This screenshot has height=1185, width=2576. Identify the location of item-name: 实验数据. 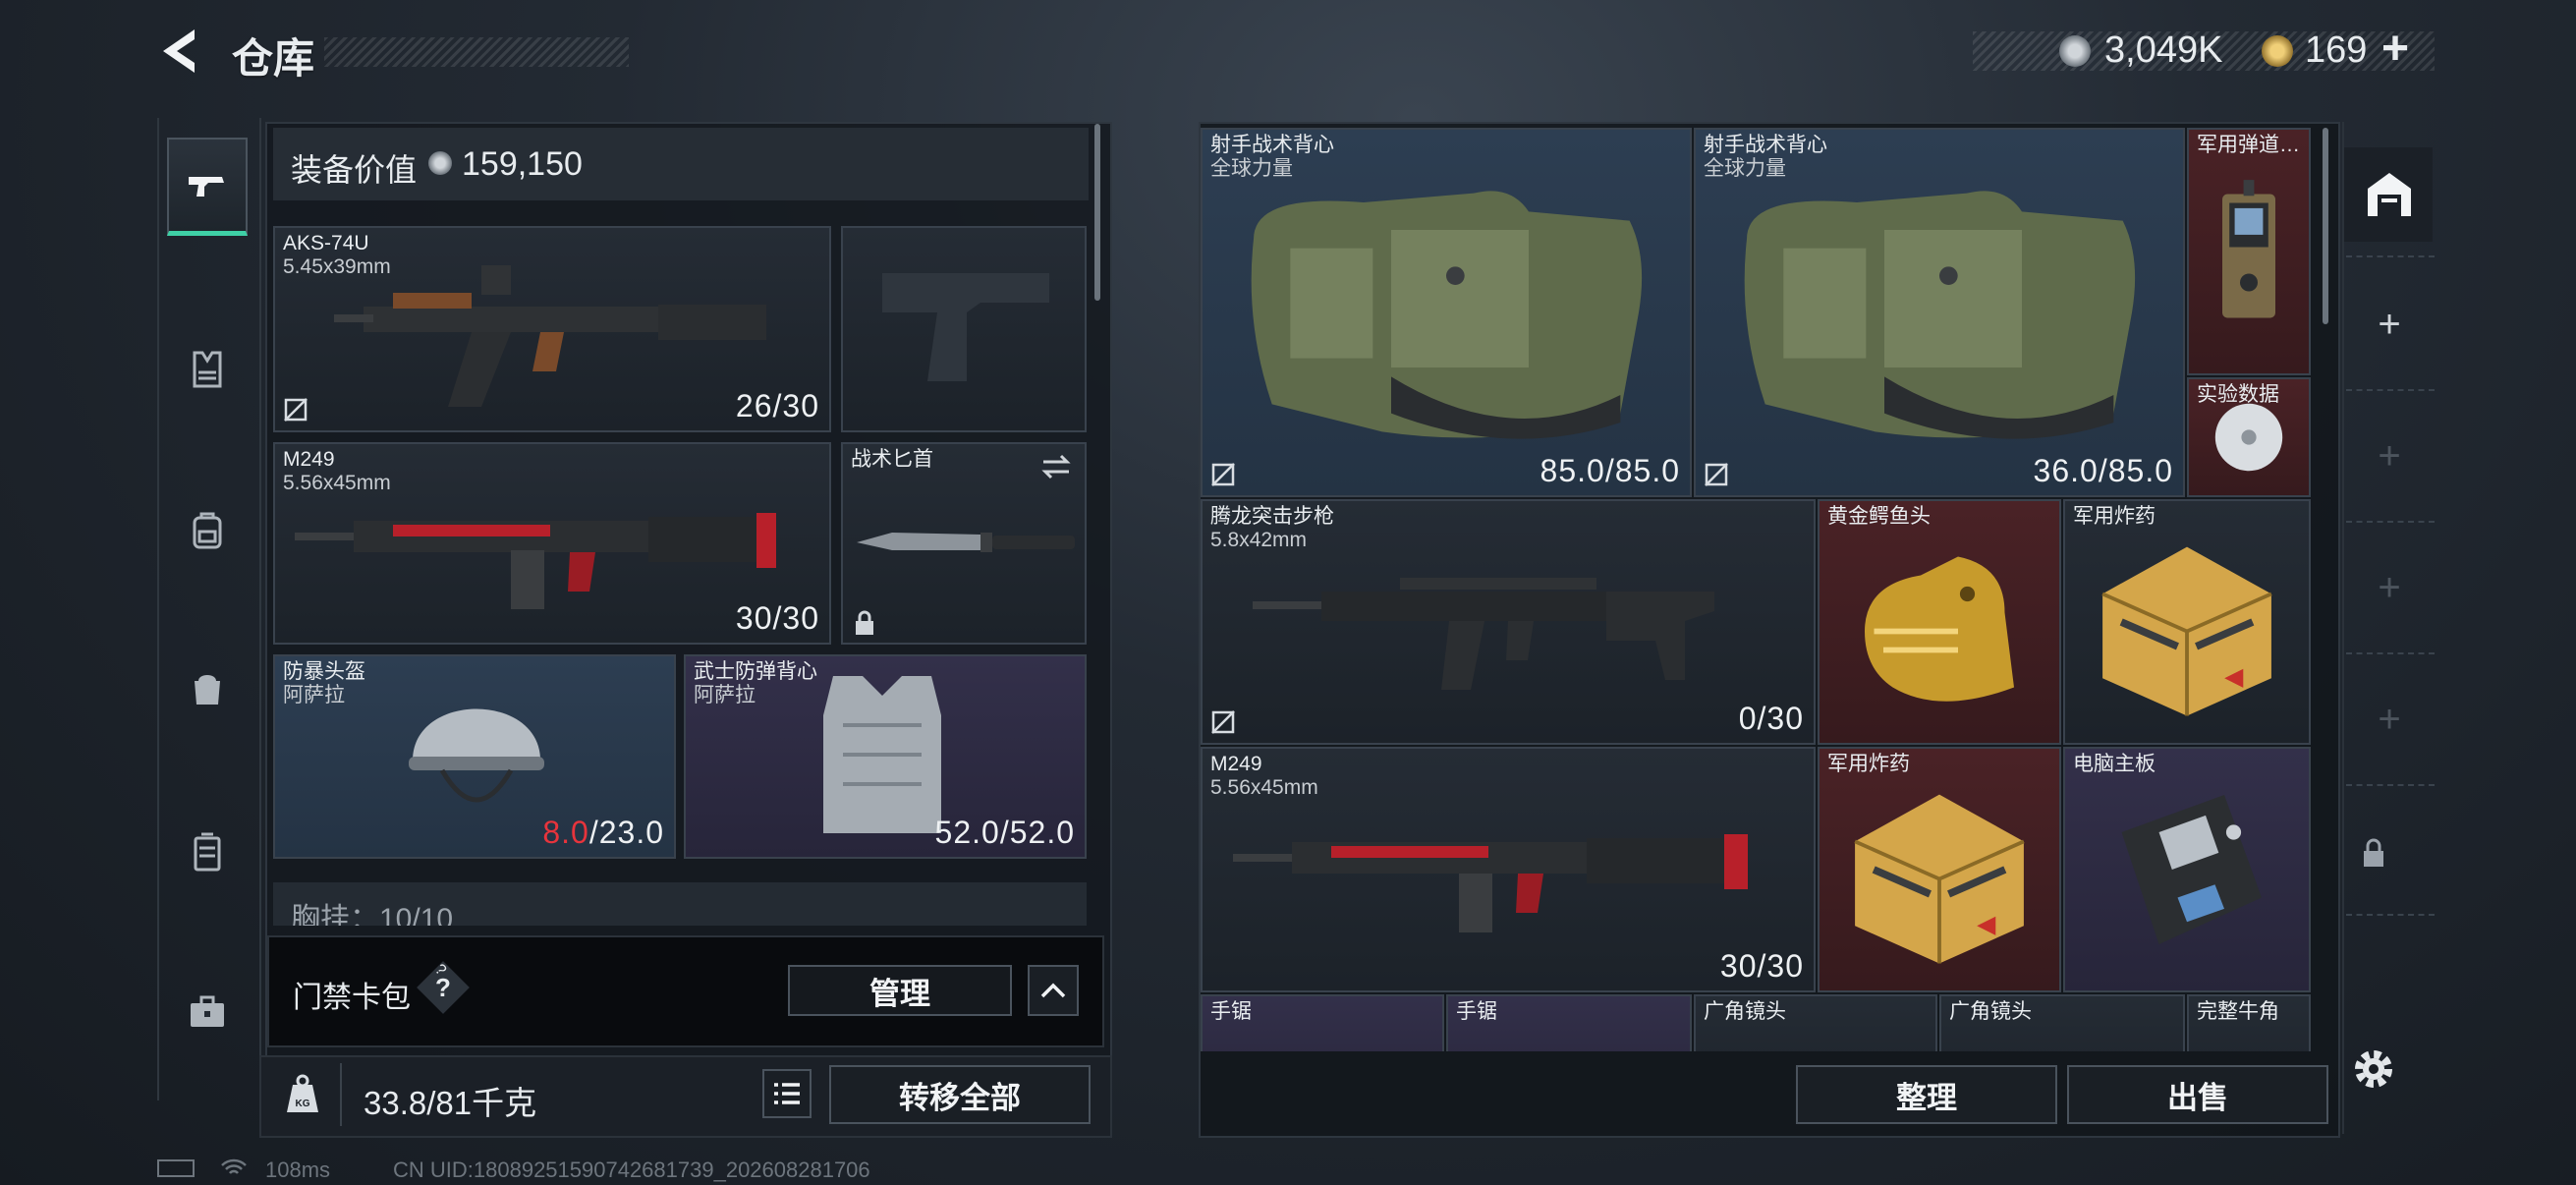
(2238, 395).